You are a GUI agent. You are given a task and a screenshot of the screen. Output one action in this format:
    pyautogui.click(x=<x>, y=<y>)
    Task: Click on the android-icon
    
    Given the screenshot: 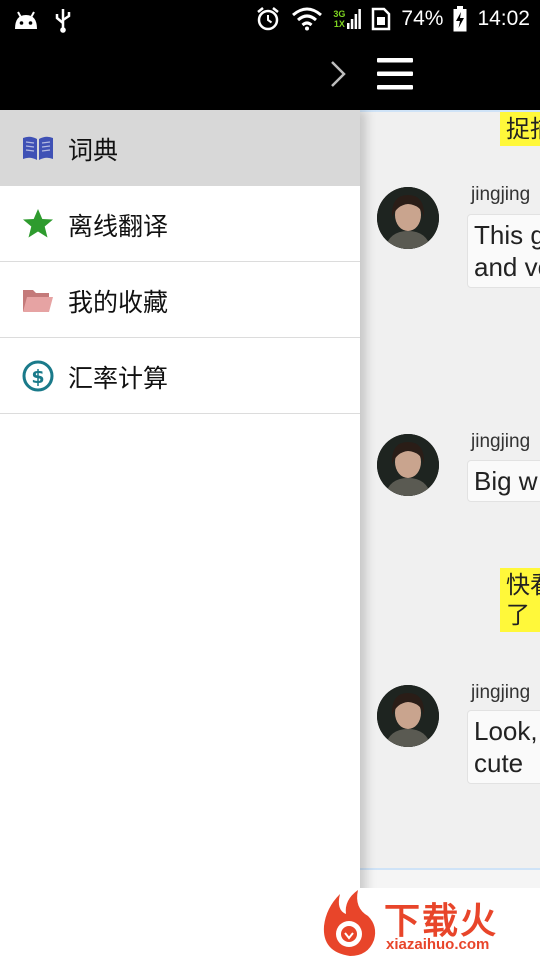 What is the action you would take?
    pyautogui.click(x=26, y=20)
    